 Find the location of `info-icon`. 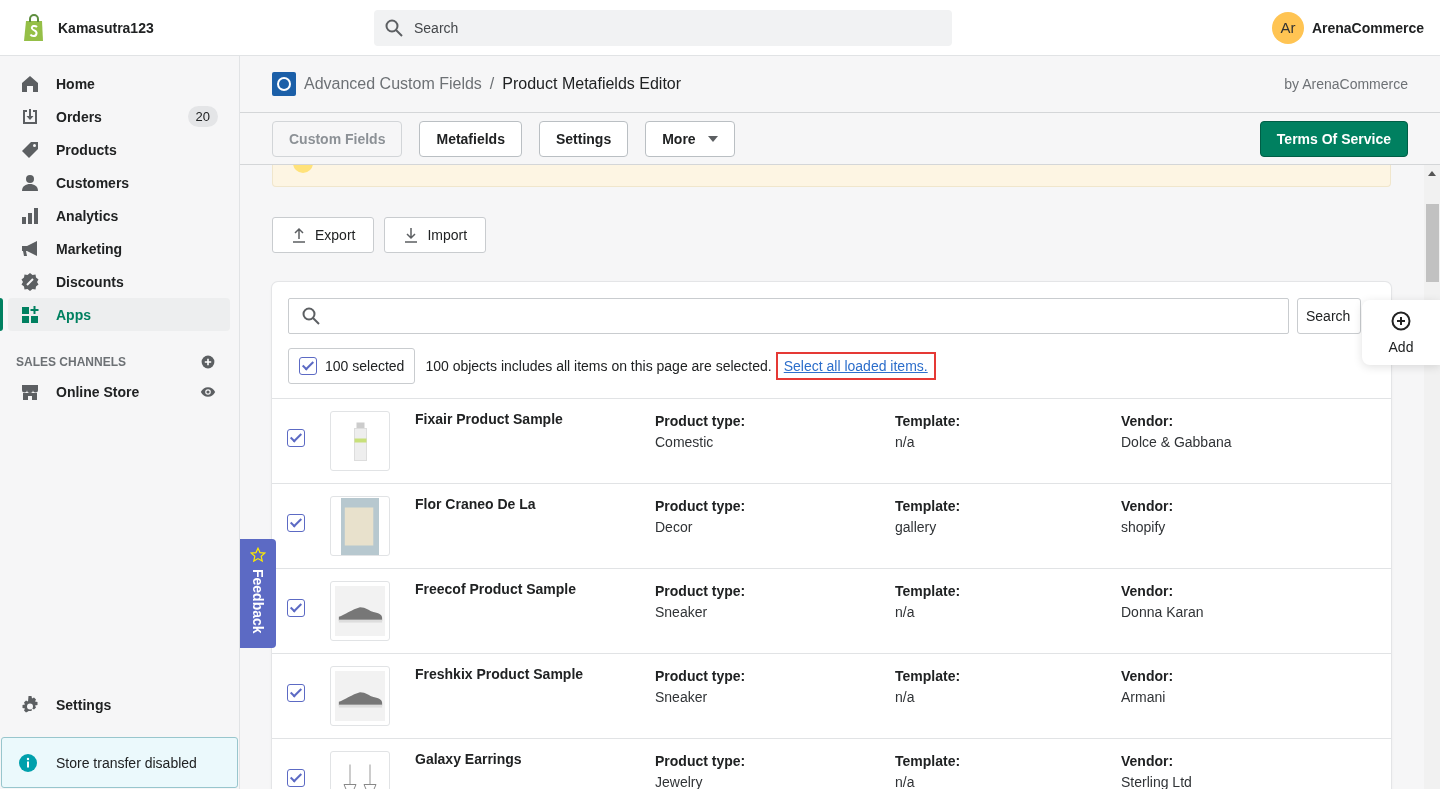

info-icon is located at coordinates (28, 762).